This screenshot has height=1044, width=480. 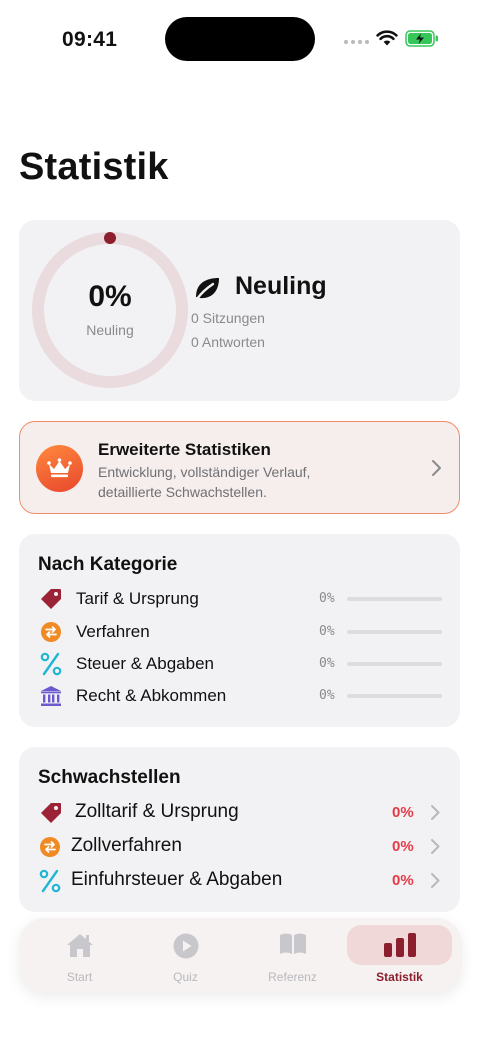 I want to click on progress-percent: 0%, so click(x=110, y=296).